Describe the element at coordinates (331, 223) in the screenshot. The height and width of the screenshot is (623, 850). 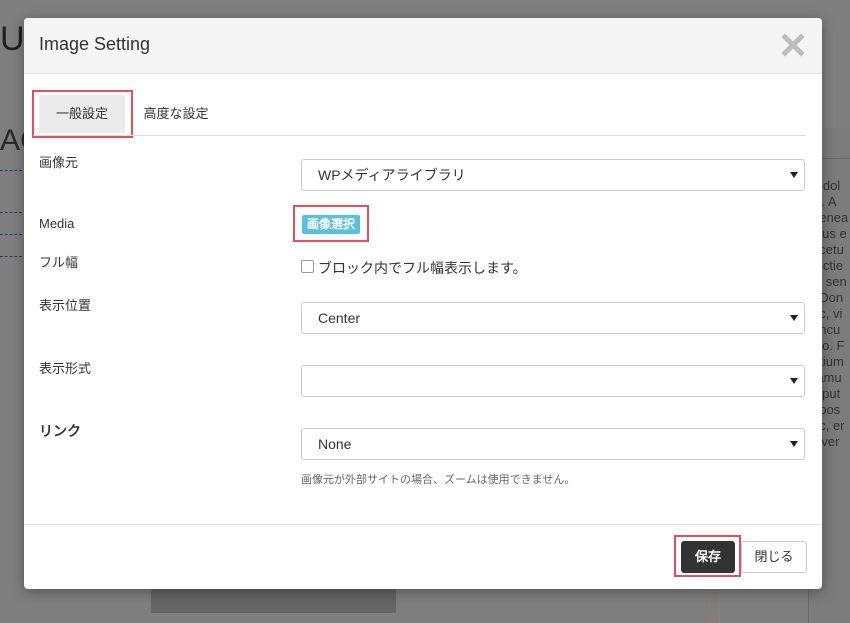
I see `media-highlight-box` at that location.